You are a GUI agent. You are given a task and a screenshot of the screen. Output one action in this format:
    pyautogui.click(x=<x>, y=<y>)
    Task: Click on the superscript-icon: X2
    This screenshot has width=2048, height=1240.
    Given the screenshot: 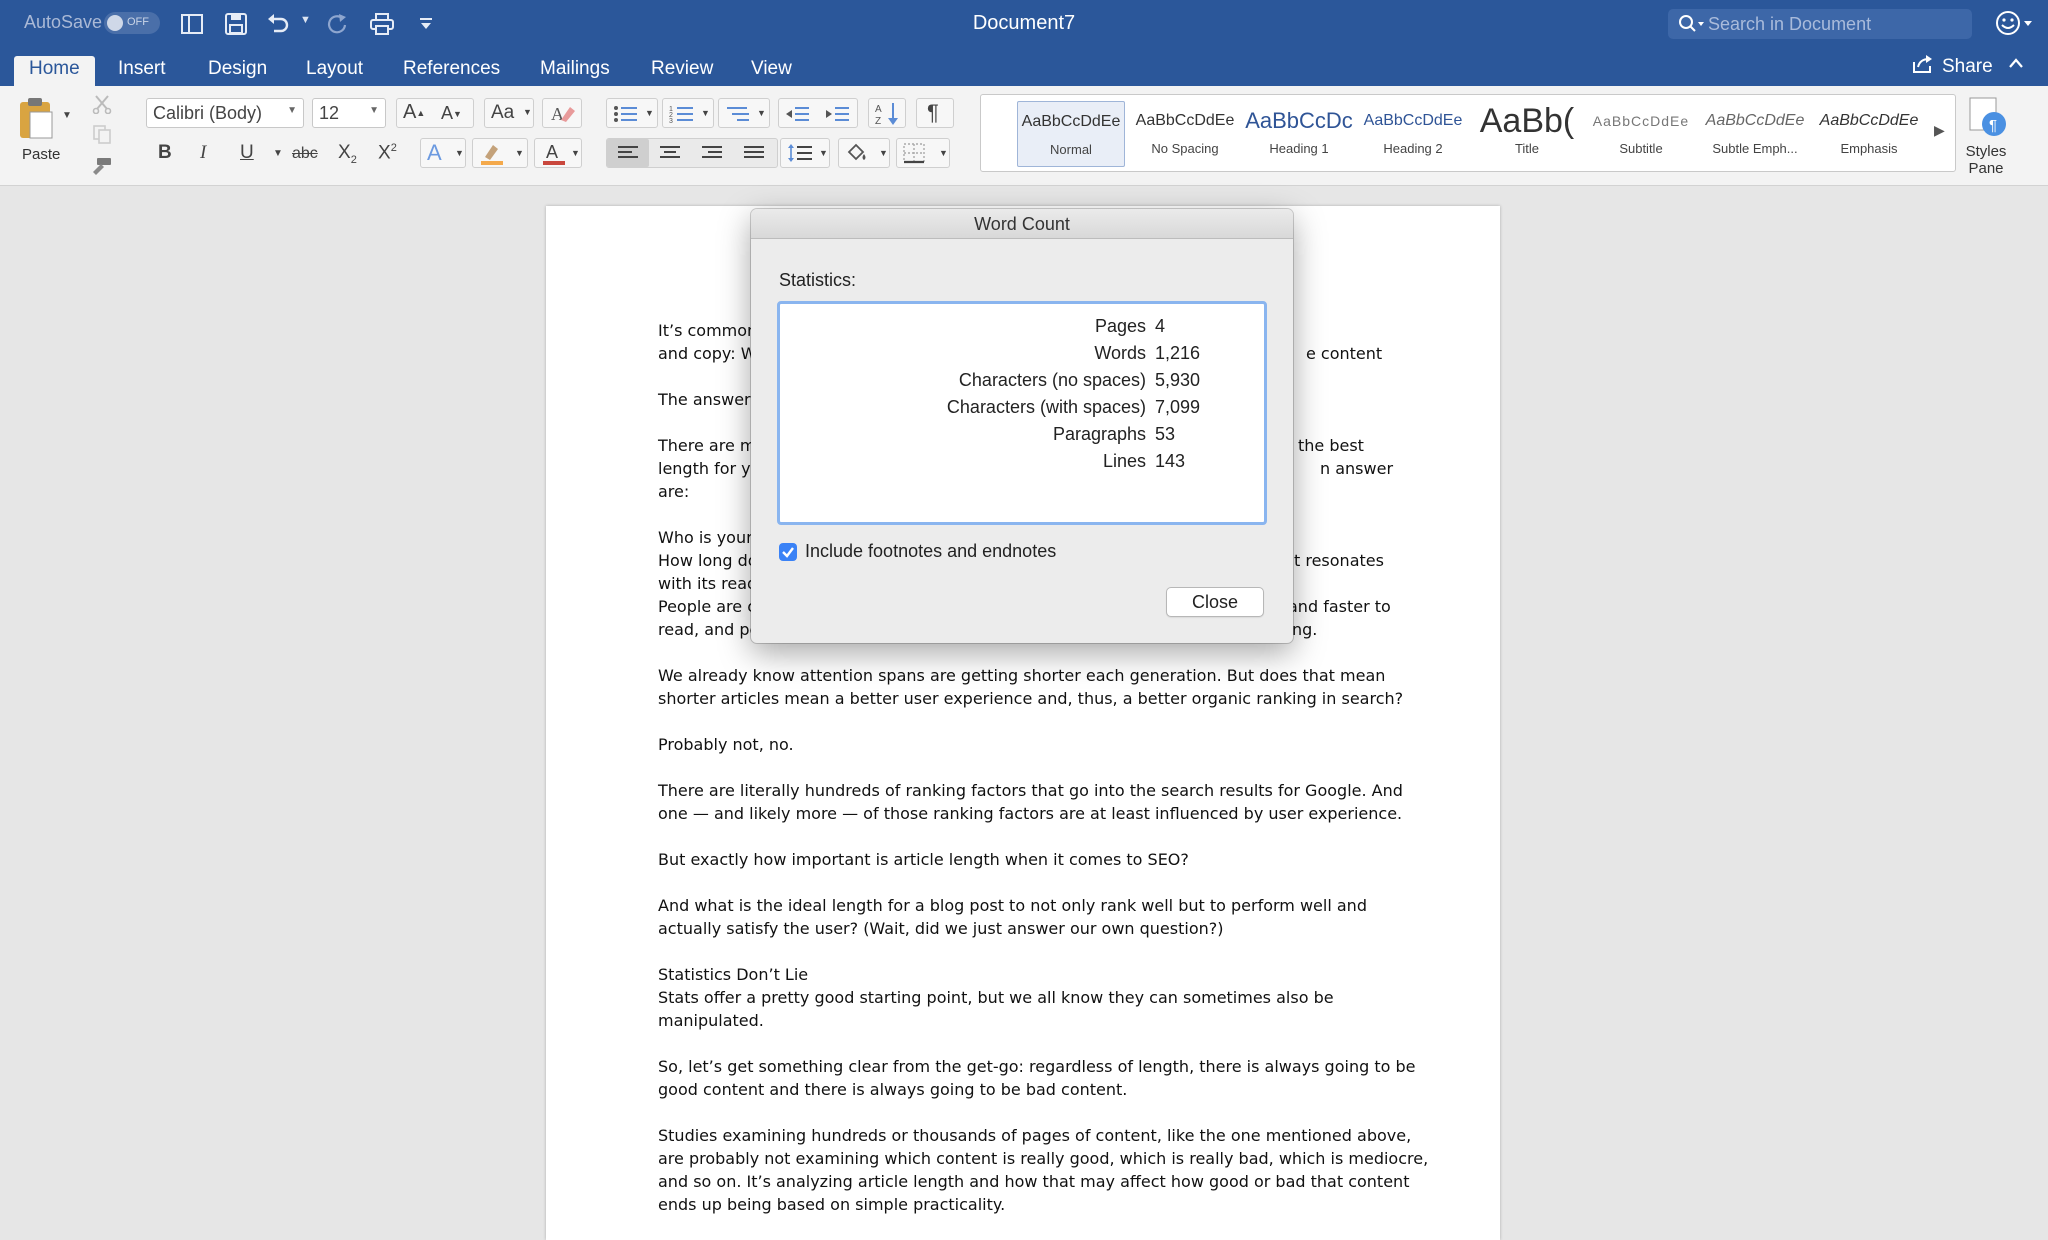 What is the action you would take?
    pyautogui.click(x=387, y=153)
    